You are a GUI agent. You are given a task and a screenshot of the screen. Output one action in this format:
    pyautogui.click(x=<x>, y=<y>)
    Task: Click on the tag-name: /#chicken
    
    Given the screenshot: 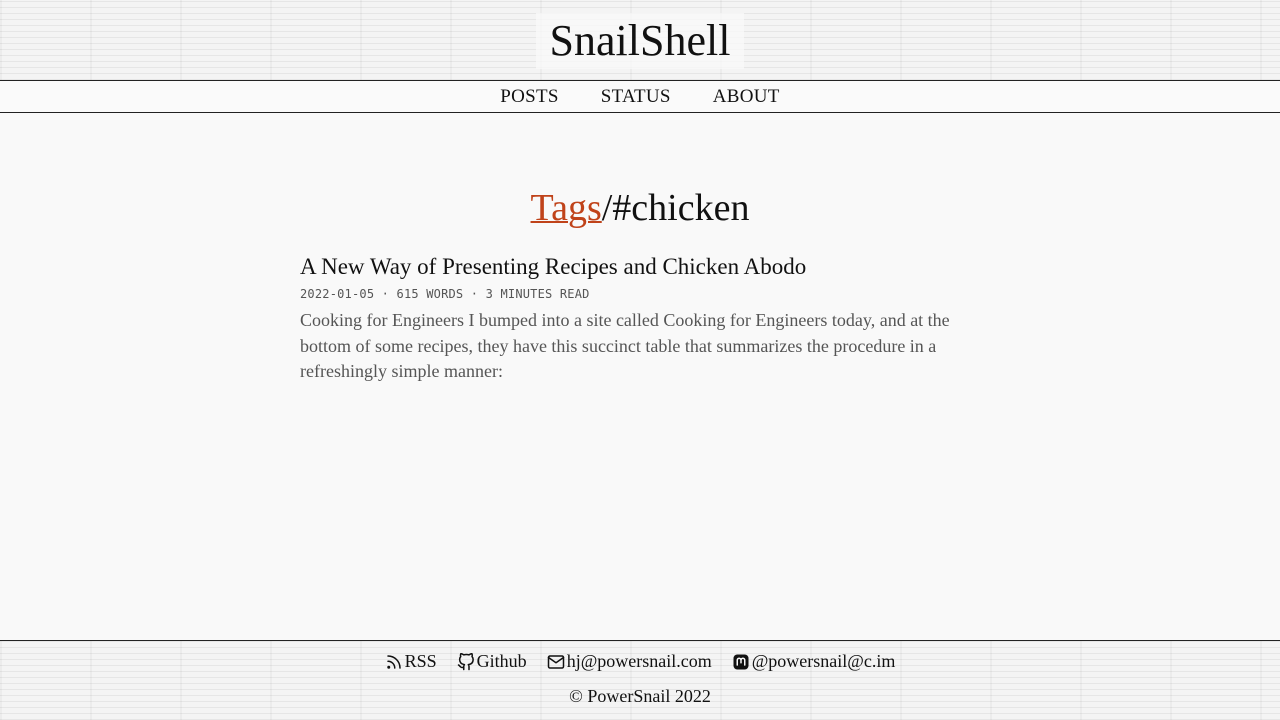 What is the action you would take?
    pyautogui.click(x=675, y=208)
    